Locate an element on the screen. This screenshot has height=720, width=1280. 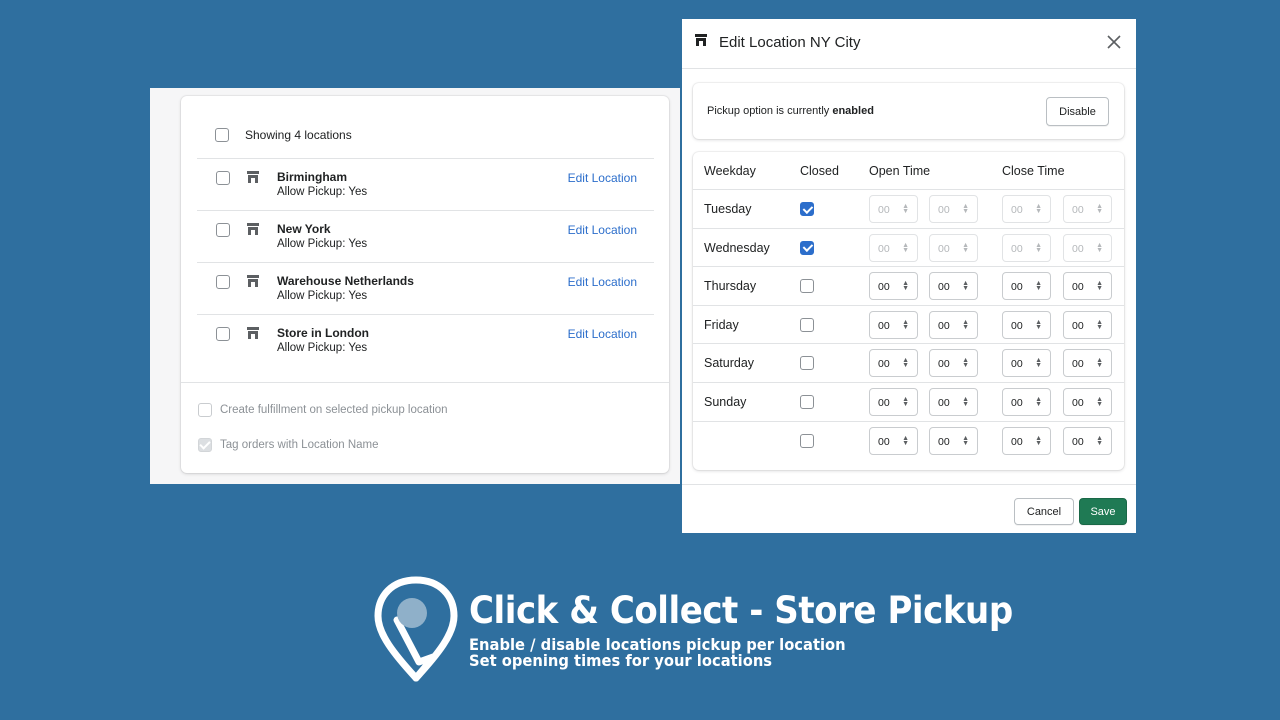
location-name: New York is located at coordinates (304, 229).